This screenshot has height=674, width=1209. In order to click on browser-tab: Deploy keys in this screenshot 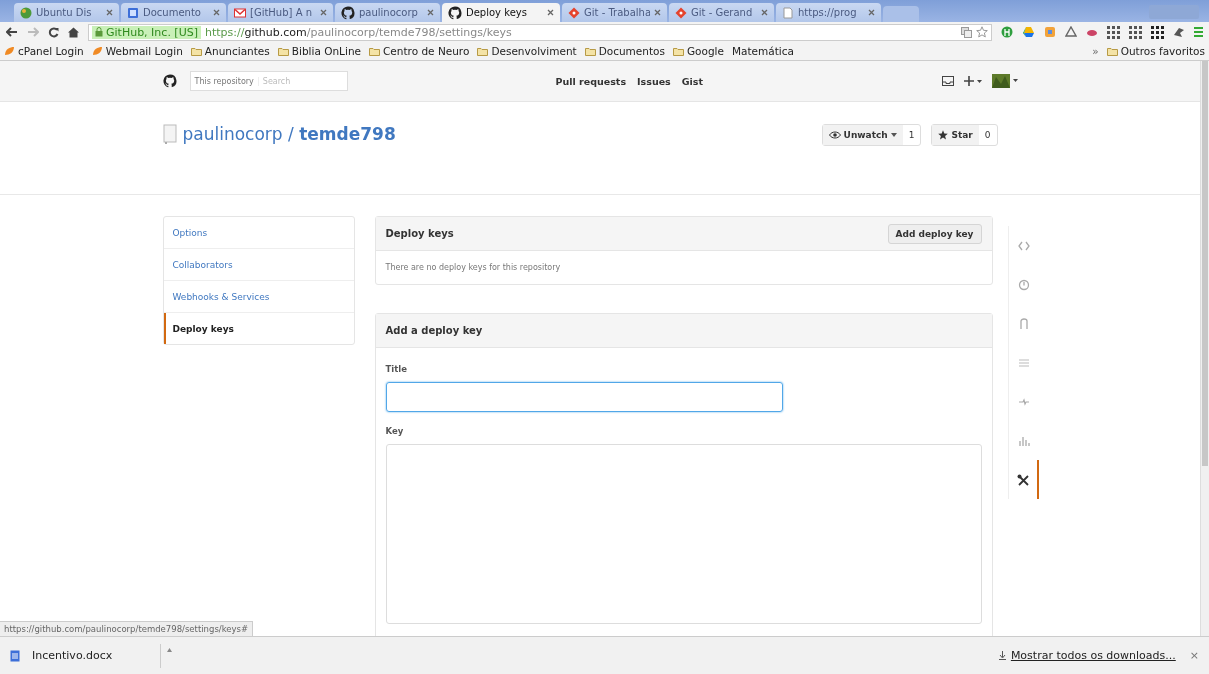, I will do `click(501, 12)`.